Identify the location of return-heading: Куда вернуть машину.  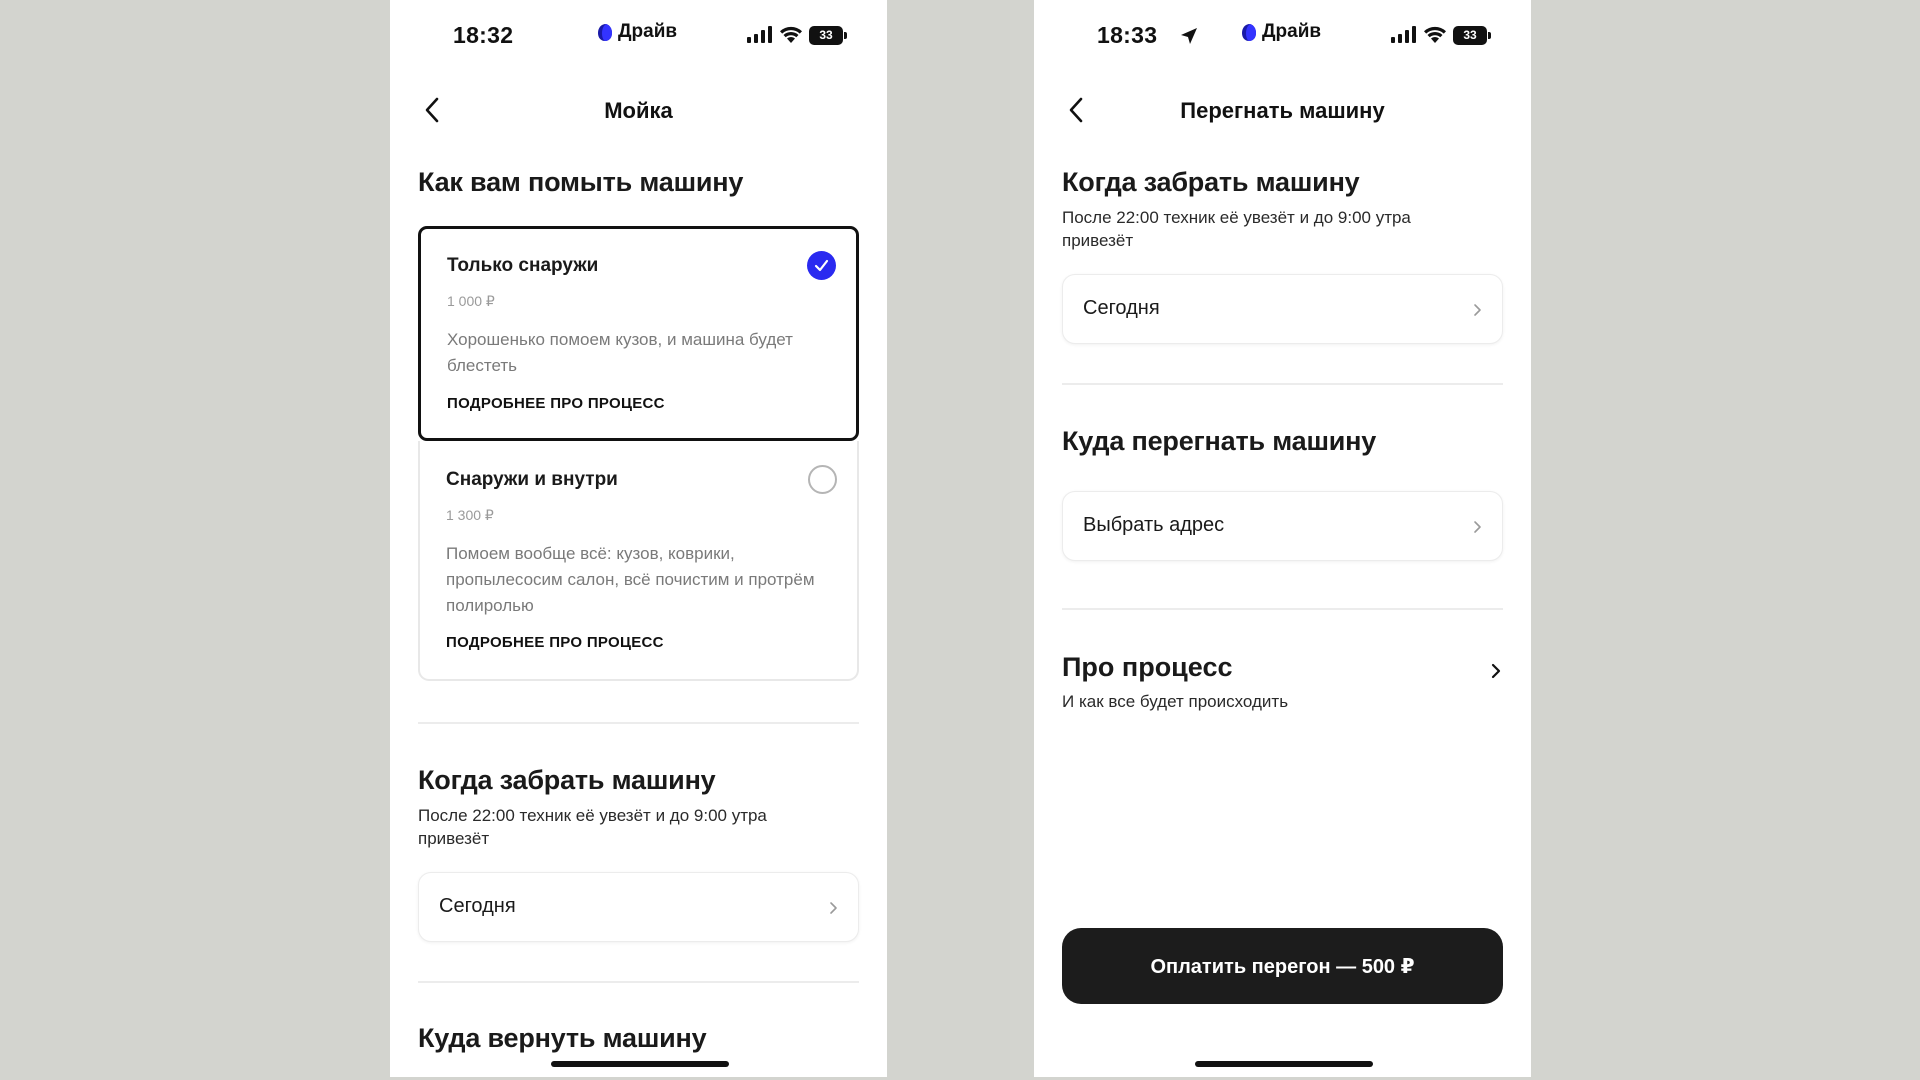
(562, 1038).